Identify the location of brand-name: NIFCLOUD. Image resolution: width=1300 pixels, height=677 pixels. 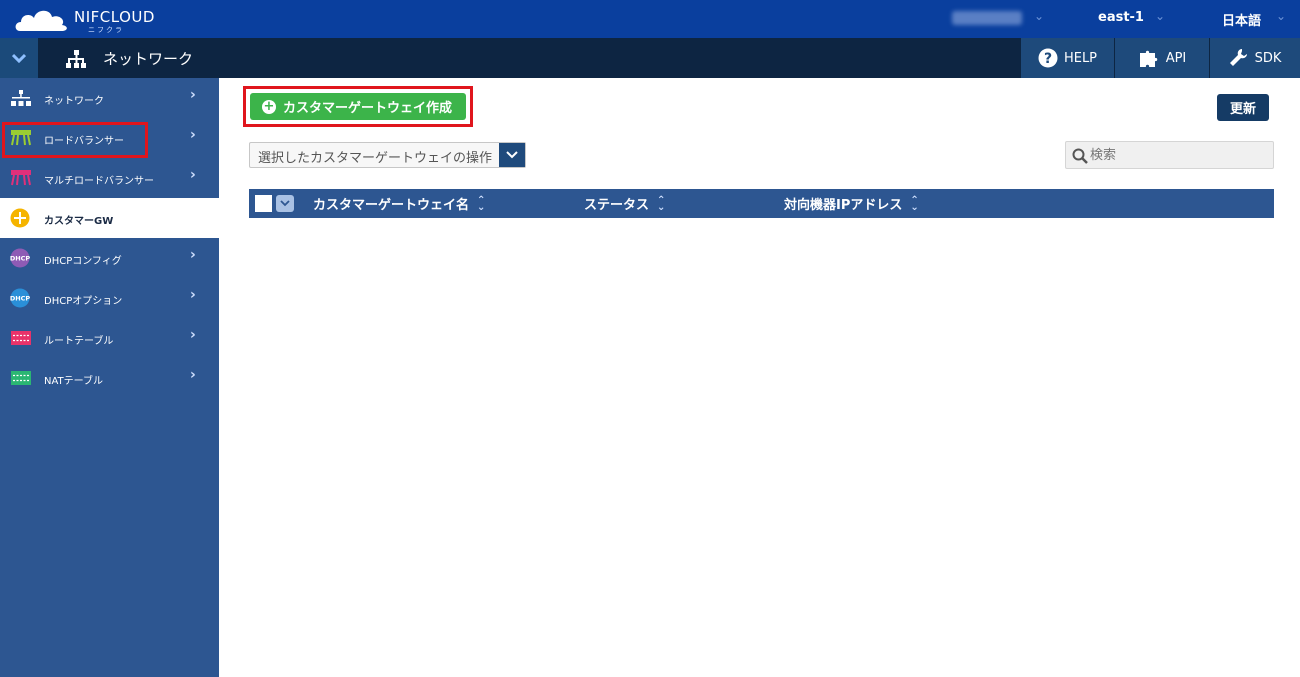
(114, 17).